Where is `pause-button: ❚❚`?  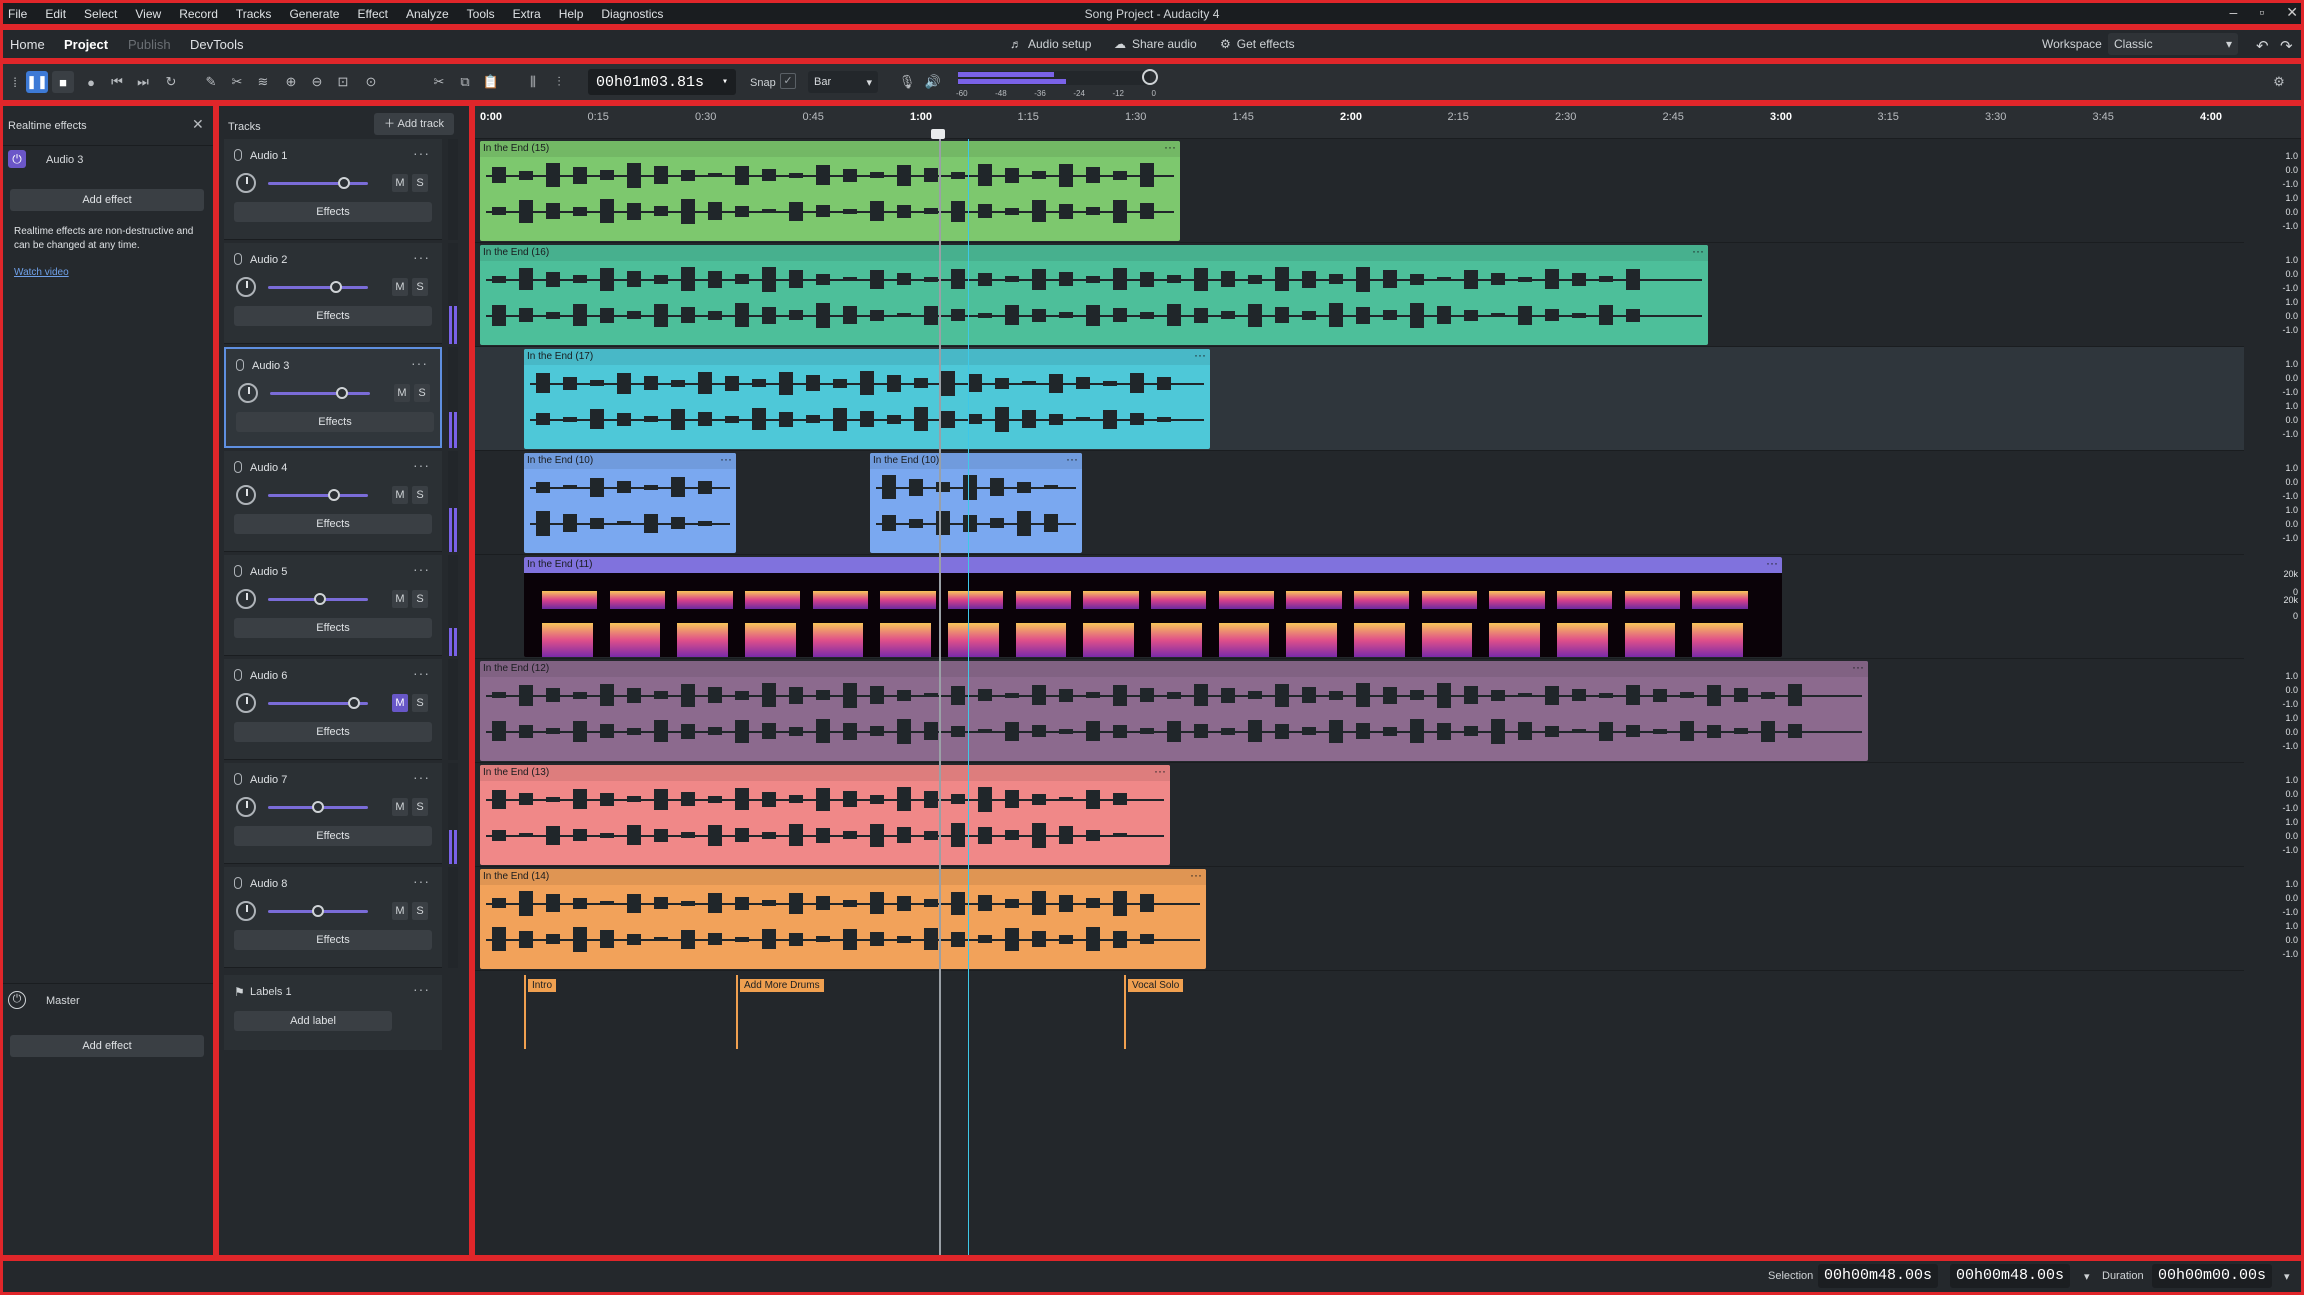
pause-button: ❚❚ is located at coordinates (37, 82).